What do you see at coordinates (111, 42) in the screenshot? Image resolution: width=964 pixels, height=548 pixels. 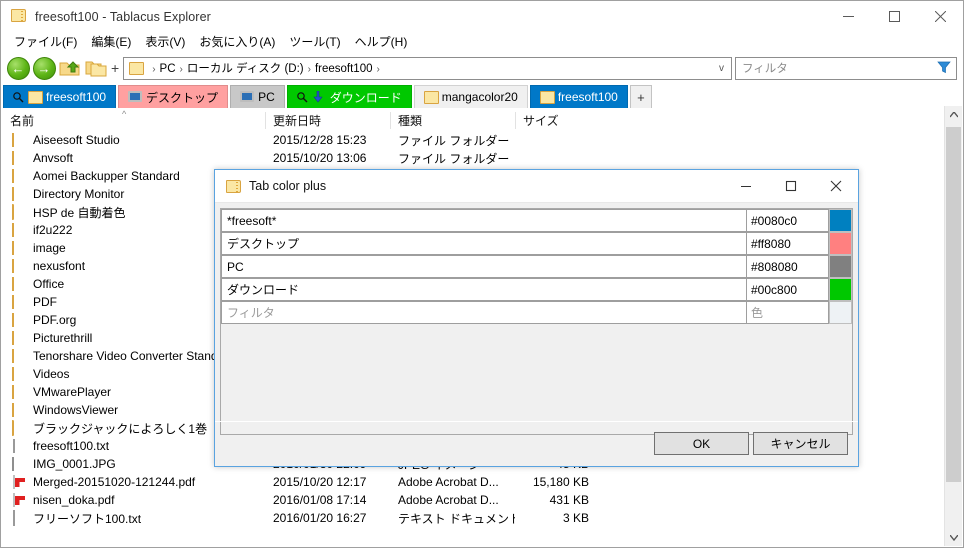 I see `menu-edit: 編集(E)` at bounding box center [111, 42].